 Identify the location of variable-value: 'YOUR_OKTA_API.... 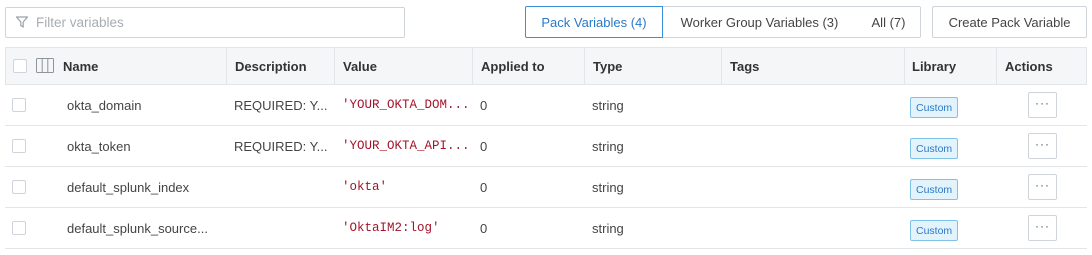
(405, 146).